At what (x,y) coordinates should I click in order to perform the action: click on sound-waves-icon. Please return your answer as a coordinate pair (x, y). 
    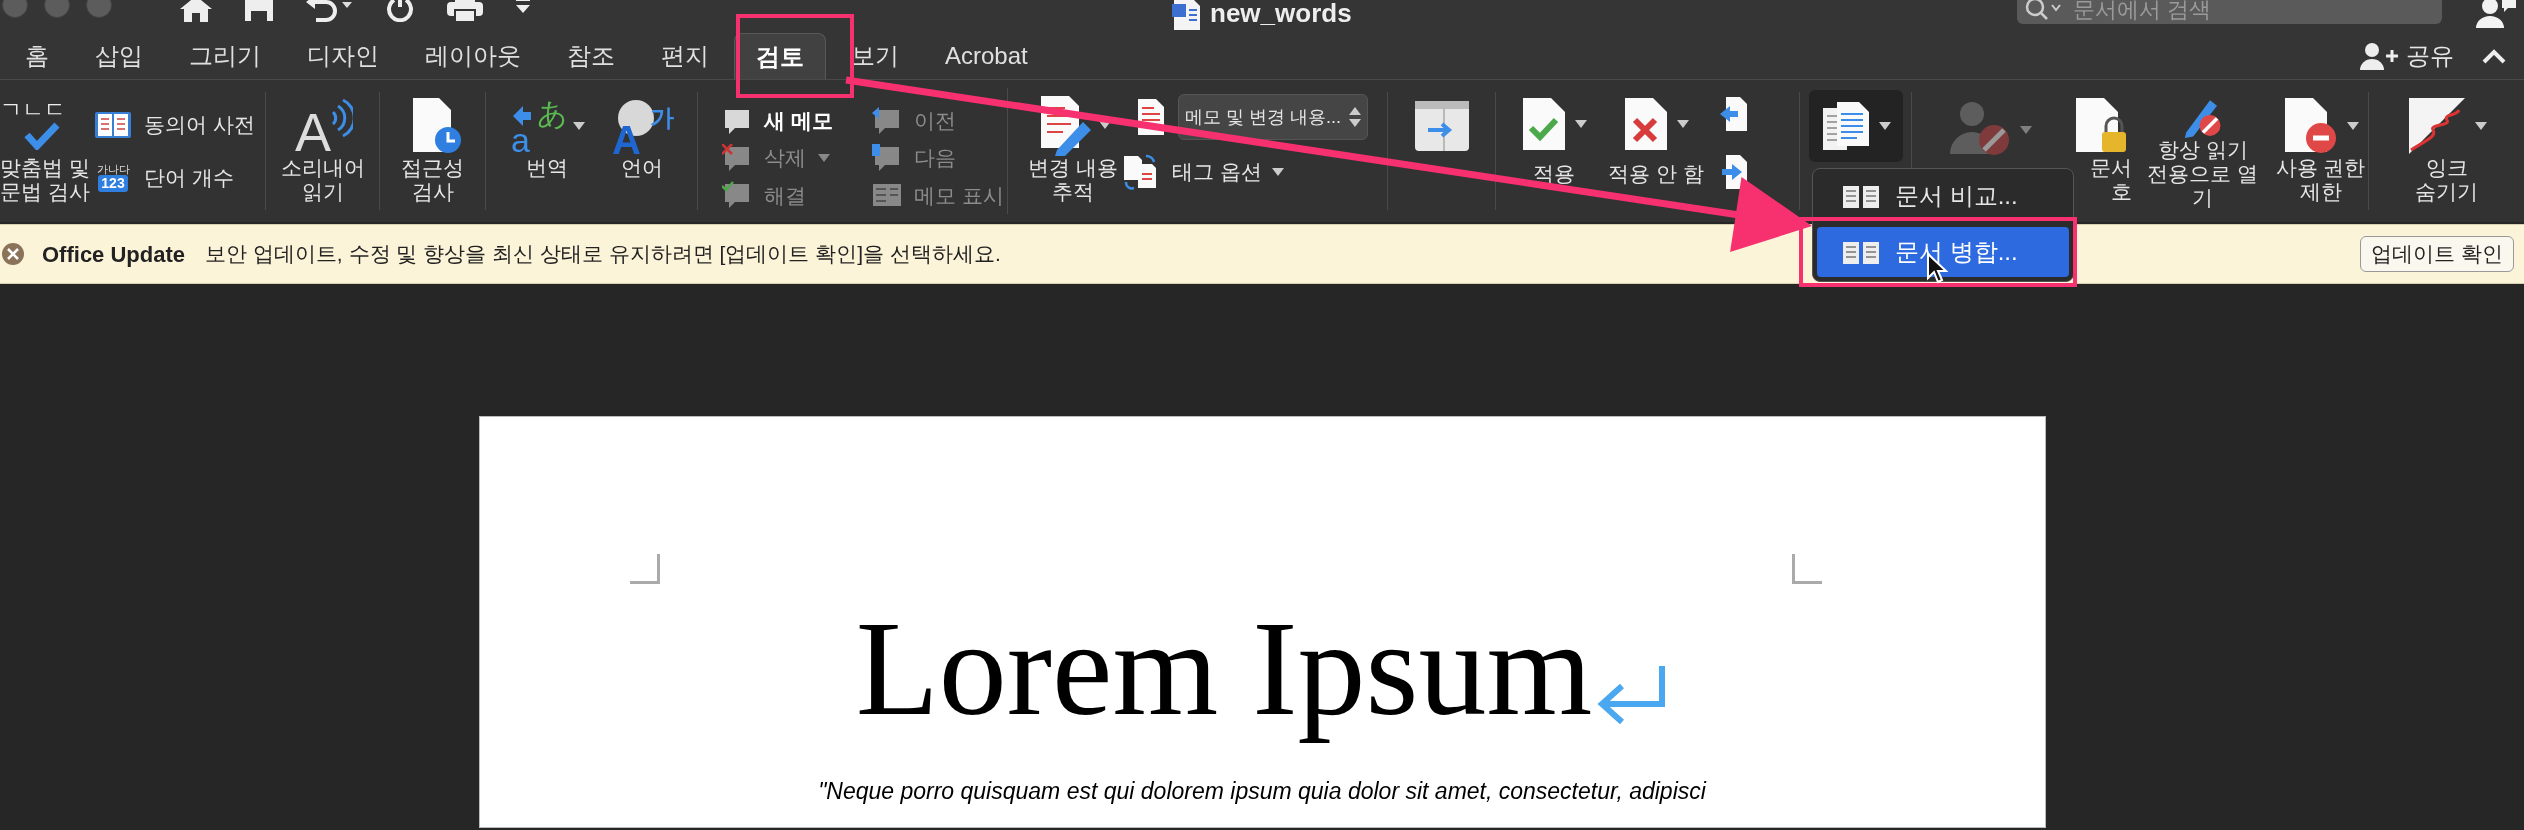
    Looking at the image, I should click on (342, 118).